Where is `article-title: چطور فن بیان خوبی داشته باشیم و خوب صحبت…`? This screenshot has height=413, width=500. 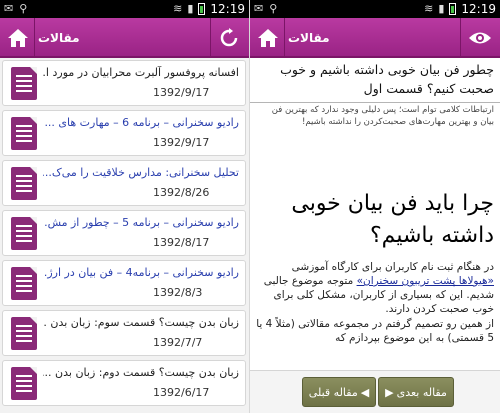
article-title: چطور فن بیان خوبی داشته باشیم و خوب صحبت… is located at coordinates (387, 79).